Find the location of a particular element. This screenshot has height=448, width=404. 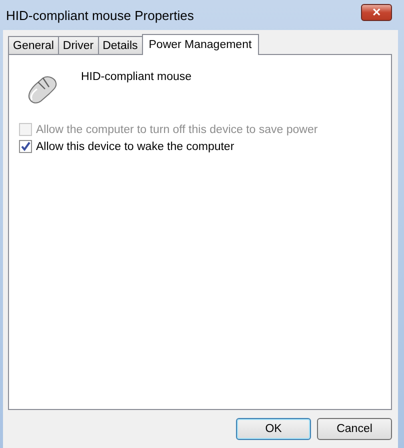

close-button: ✕ is located at coordinates (376, 12).